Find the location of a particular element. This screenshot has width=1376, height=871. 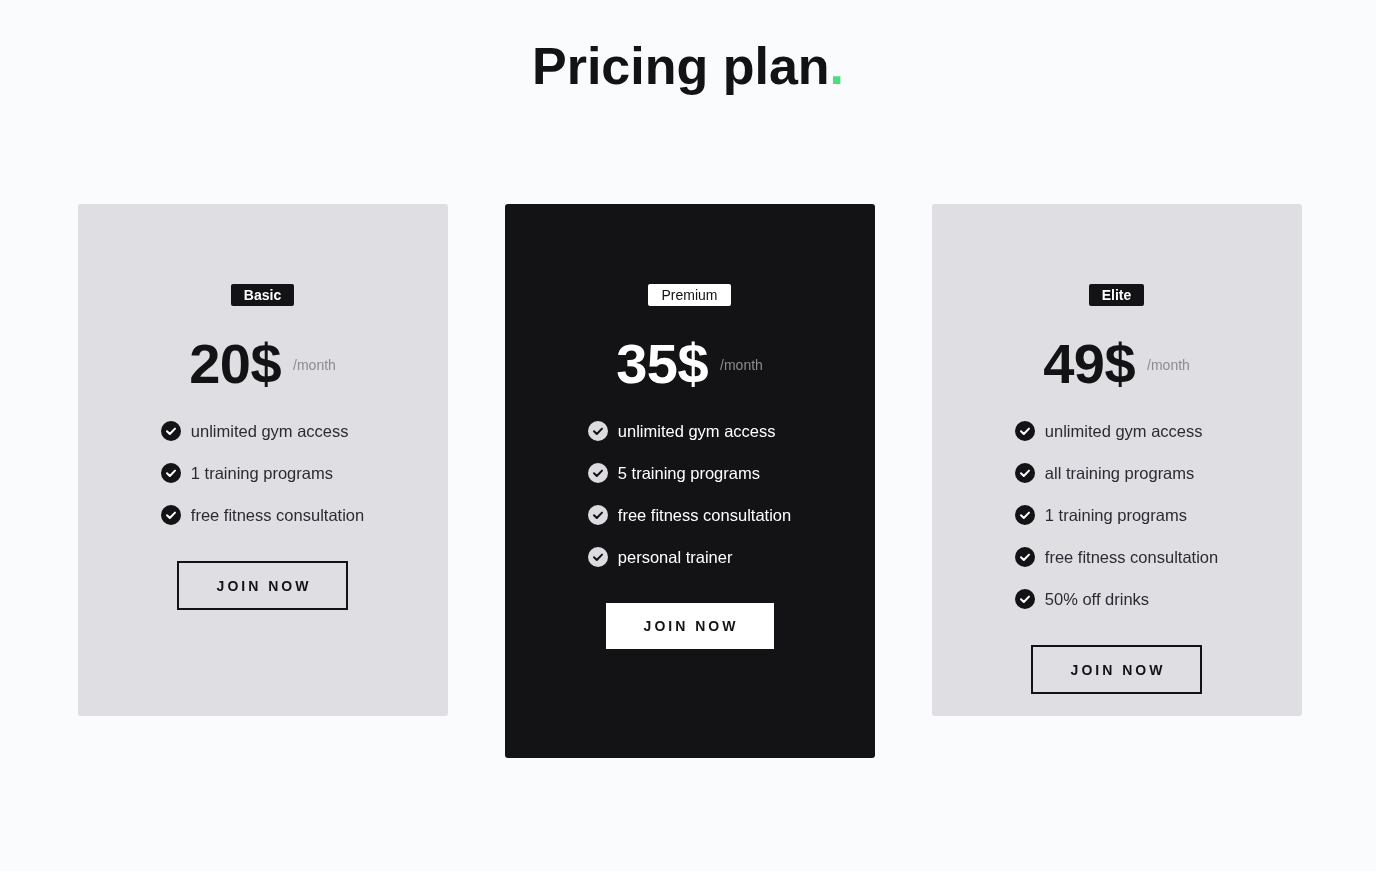

plan-name-badge: Elite is located at coordinates (1116, 295).